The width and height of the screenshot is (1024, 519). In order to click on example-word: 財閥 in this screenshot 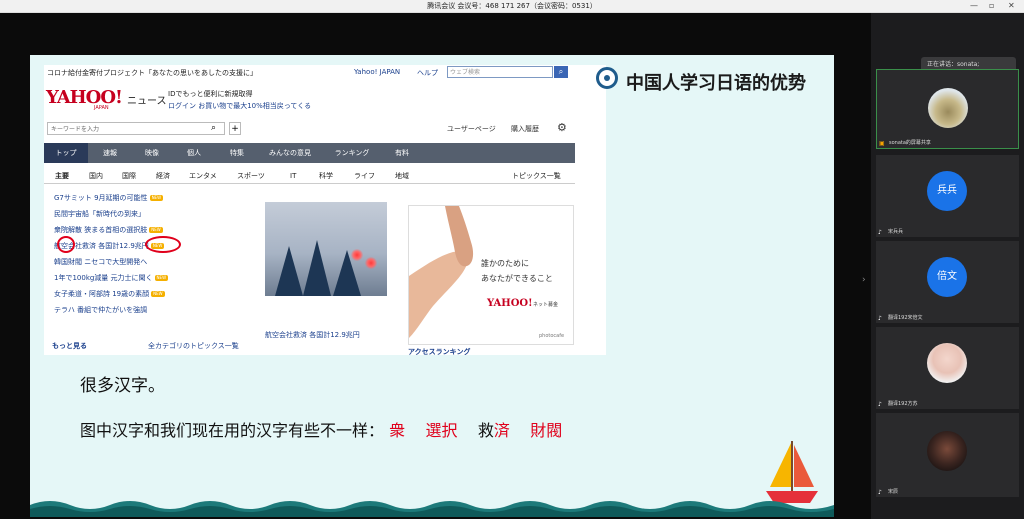, I will do `click(546, 430)`.